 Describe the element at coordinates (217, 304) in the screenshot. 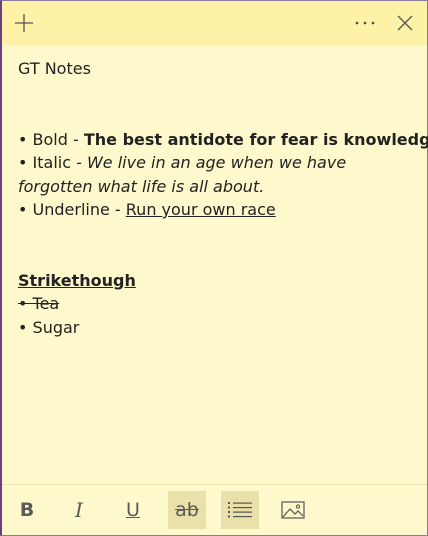

I see `list-item-struck: • Tea` at that location.